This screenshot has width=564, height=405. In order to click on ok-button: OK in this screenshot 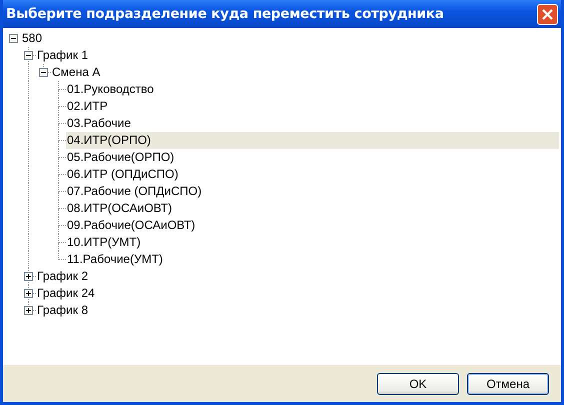, I will do `click(418, 383)`.